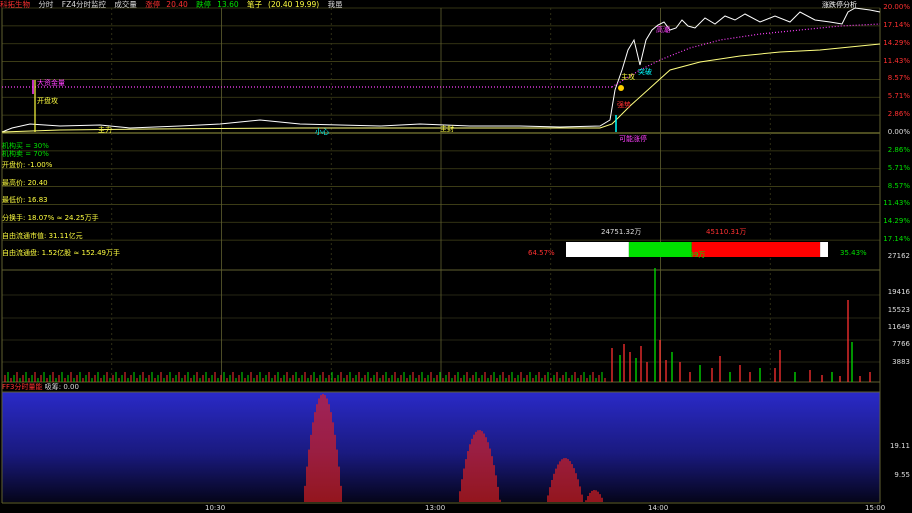  What do you see at coordinates (84, 4) in the screenshot?
I see `indicator-name: FZ4分时监控` at bounding box center [84, 4].